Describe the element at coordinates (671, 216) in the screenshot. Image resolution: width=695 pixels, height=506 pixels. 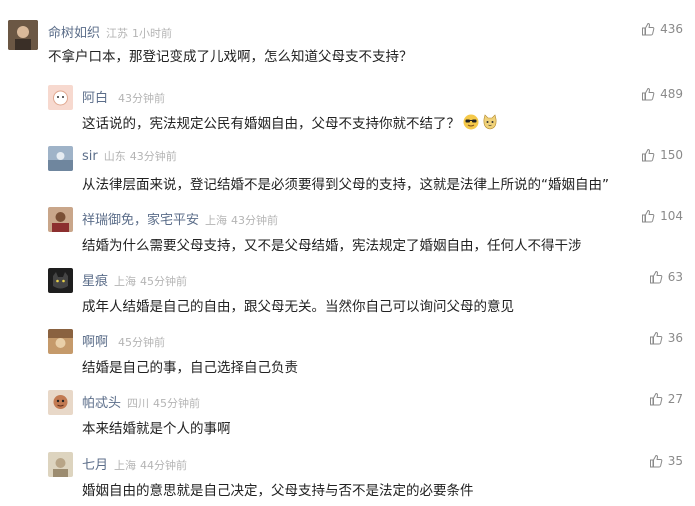
I see `like-count: 104` at that location.